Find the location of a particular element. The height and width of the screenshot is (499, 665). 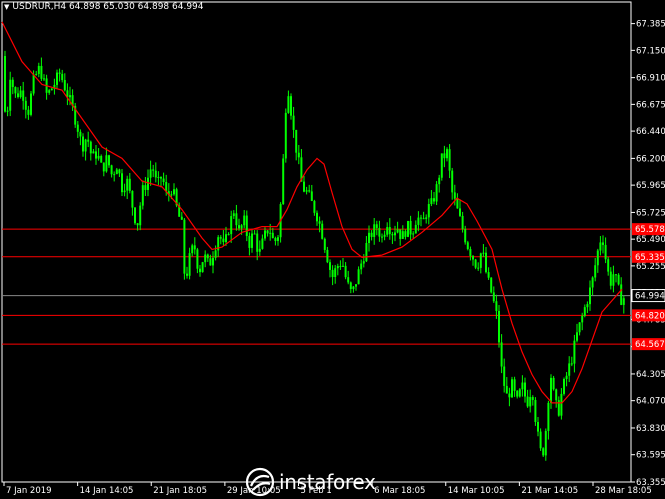

instaforex-logo: instaforex is located at coordinates (315, 482).